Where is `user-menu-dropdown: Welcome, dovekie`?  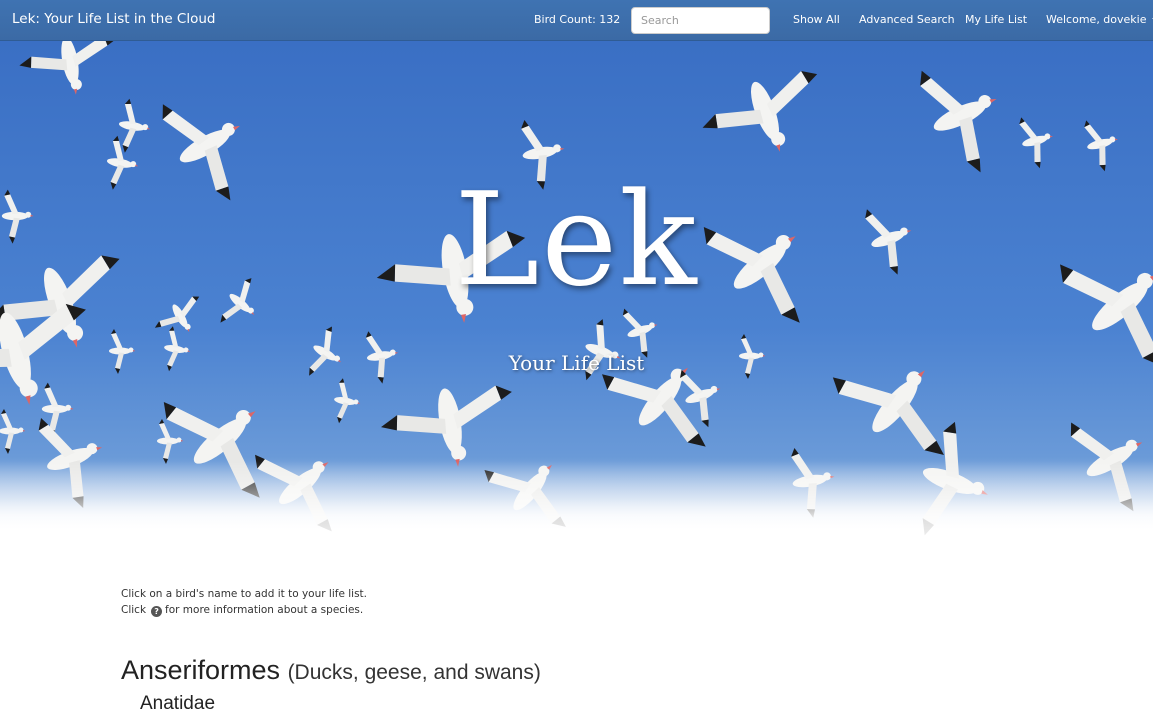 user-menu-dropdown: Welcome, dovekie is located at coordinates (1099, 19).